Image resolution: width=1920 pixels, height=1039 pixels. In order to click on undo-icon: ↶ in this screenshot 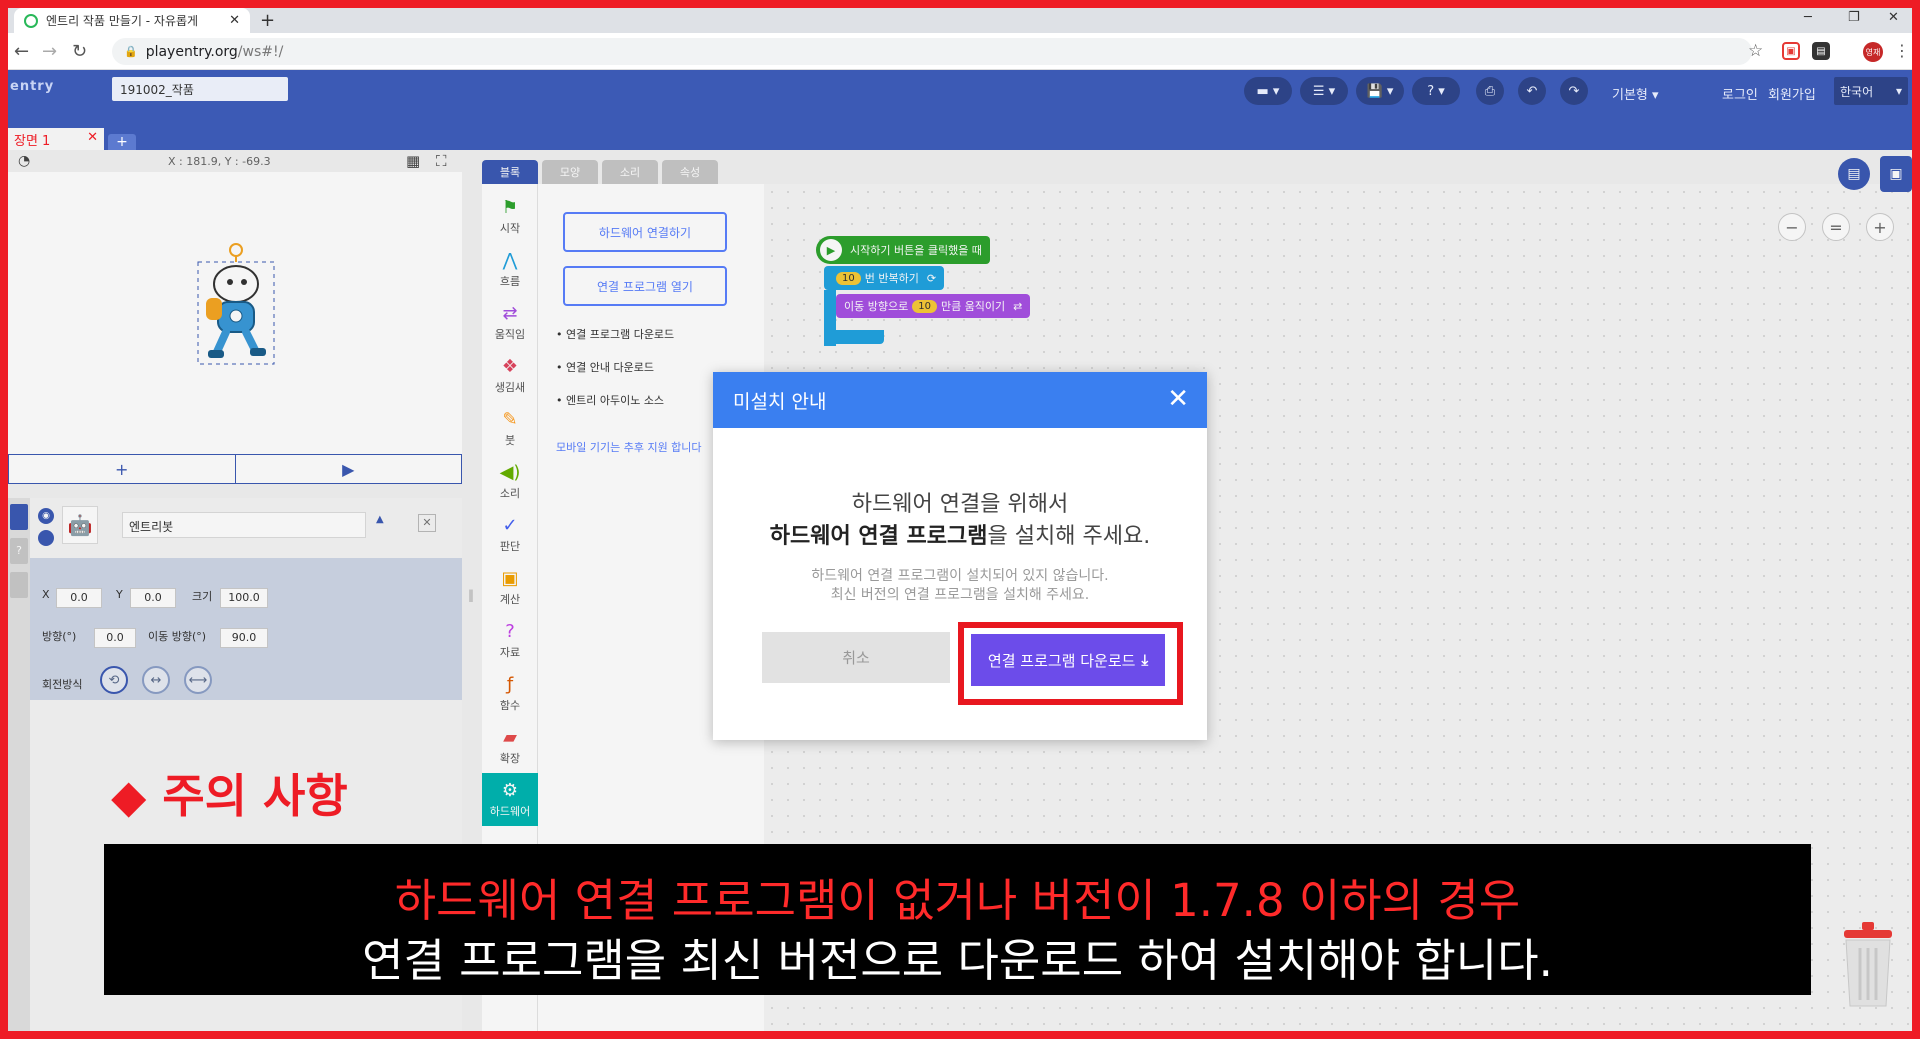, I will do `click(1532, 91)`.